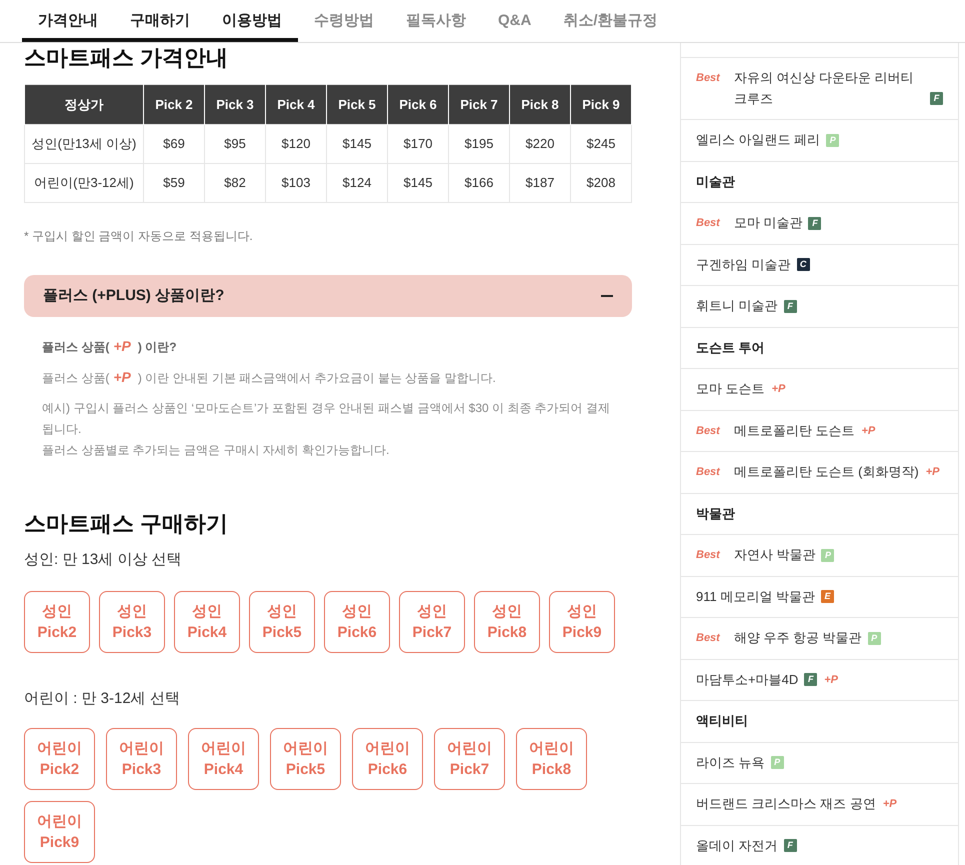 The image size is (965, 865). Describe the element at coordinates (469, 759) in the screenshot. I see `pick-button: 어린이 Pick7` at that location.